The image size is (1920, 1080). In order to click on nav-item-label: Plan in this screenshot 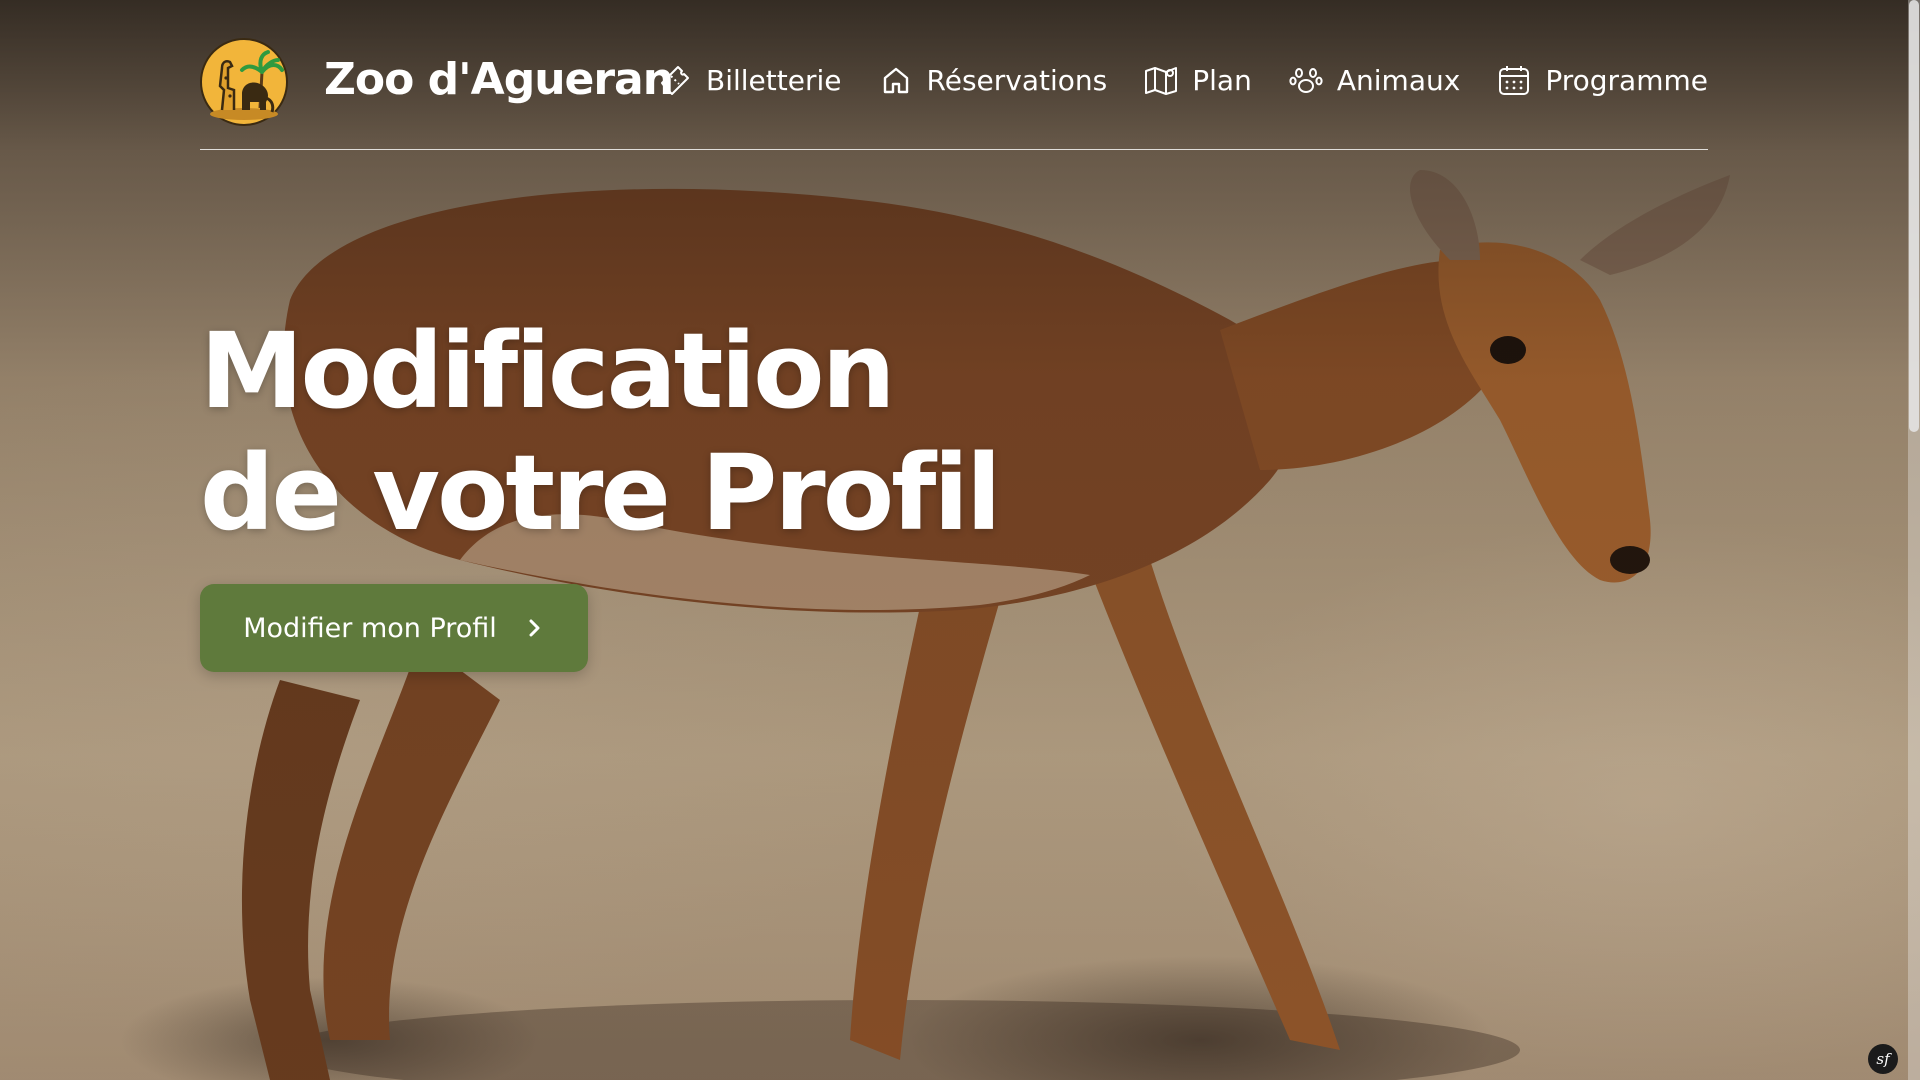, I will do `click(1222, 80)`.